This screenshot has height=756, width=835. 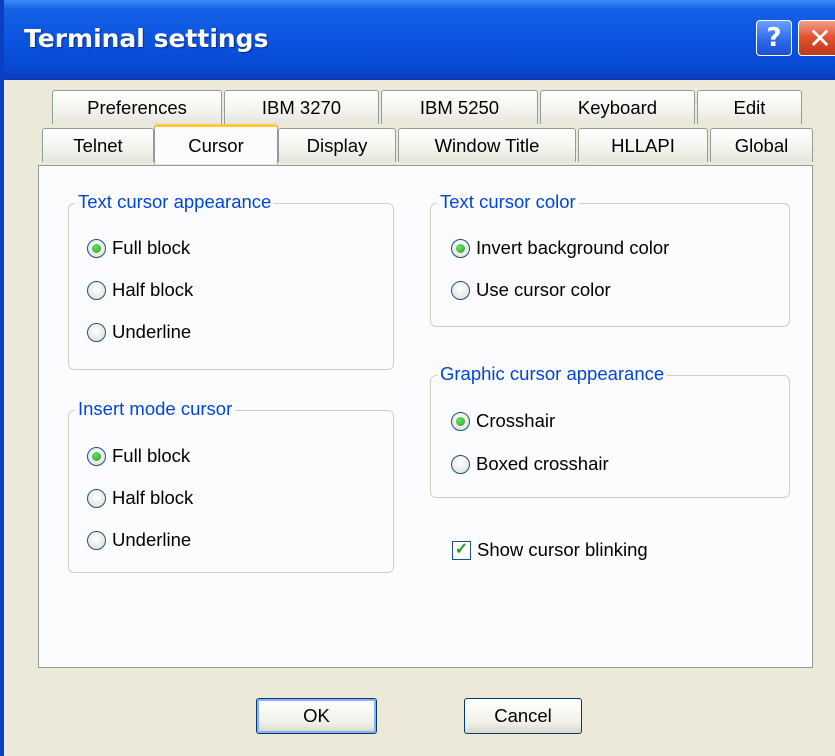 I want to click on group-label: Text cursor appearance, so click(x=175, y=202).